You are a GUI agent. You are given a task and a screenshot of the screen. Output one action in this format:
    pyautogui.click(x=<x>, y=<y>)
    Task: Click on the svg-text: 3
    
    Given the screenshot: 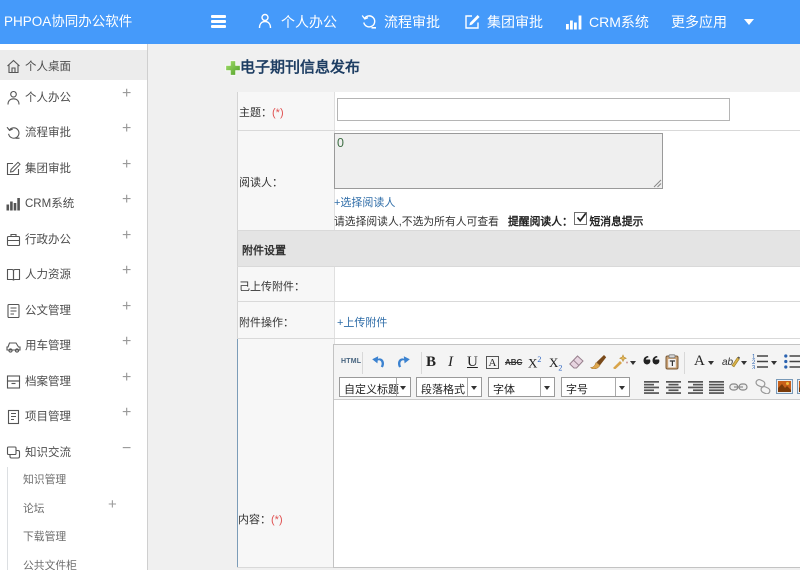 What is the action you would take?
    pyautogui.click(x=754, y=368)
    